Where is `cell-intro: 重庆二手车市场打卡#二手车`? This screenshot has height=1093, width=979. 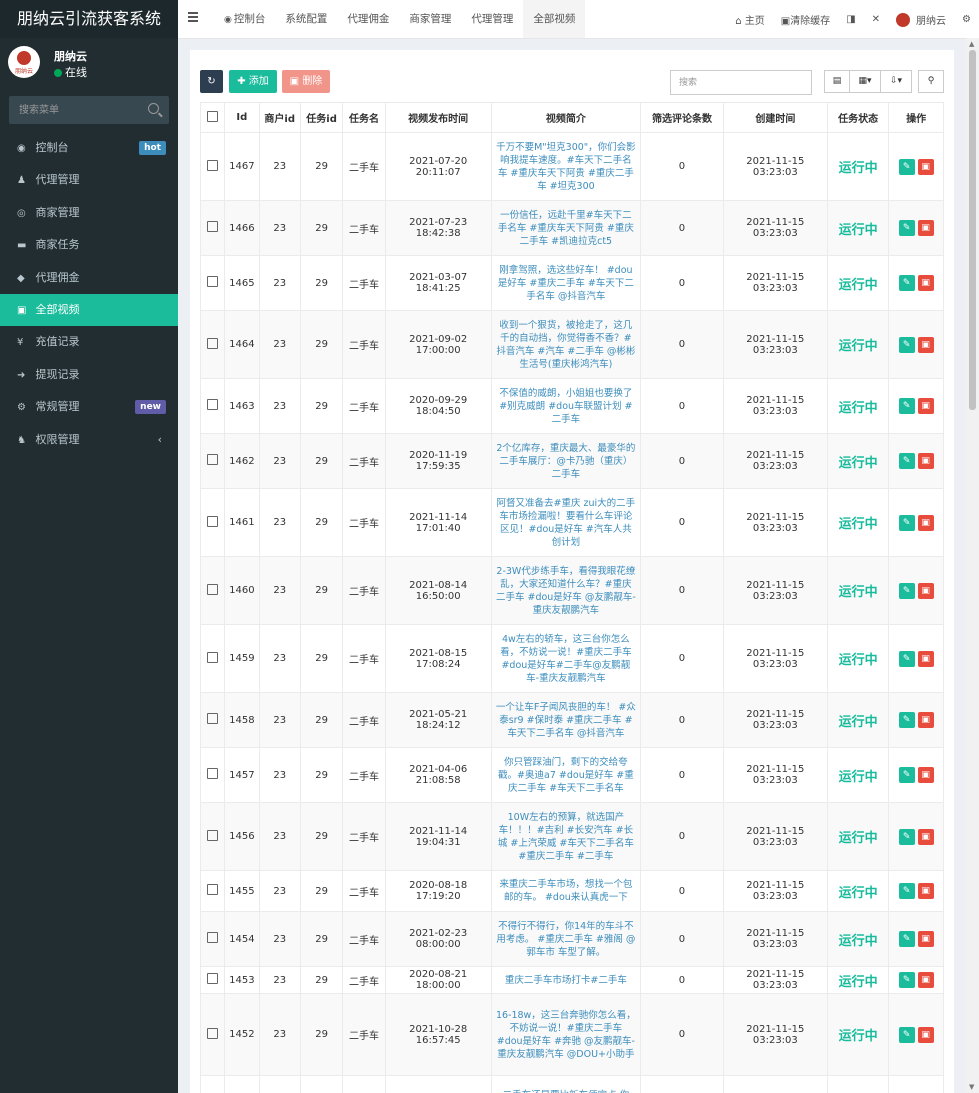 cell-intro: 重庆二手车市场打卡#二手车 is located at coordinates (566, 980).